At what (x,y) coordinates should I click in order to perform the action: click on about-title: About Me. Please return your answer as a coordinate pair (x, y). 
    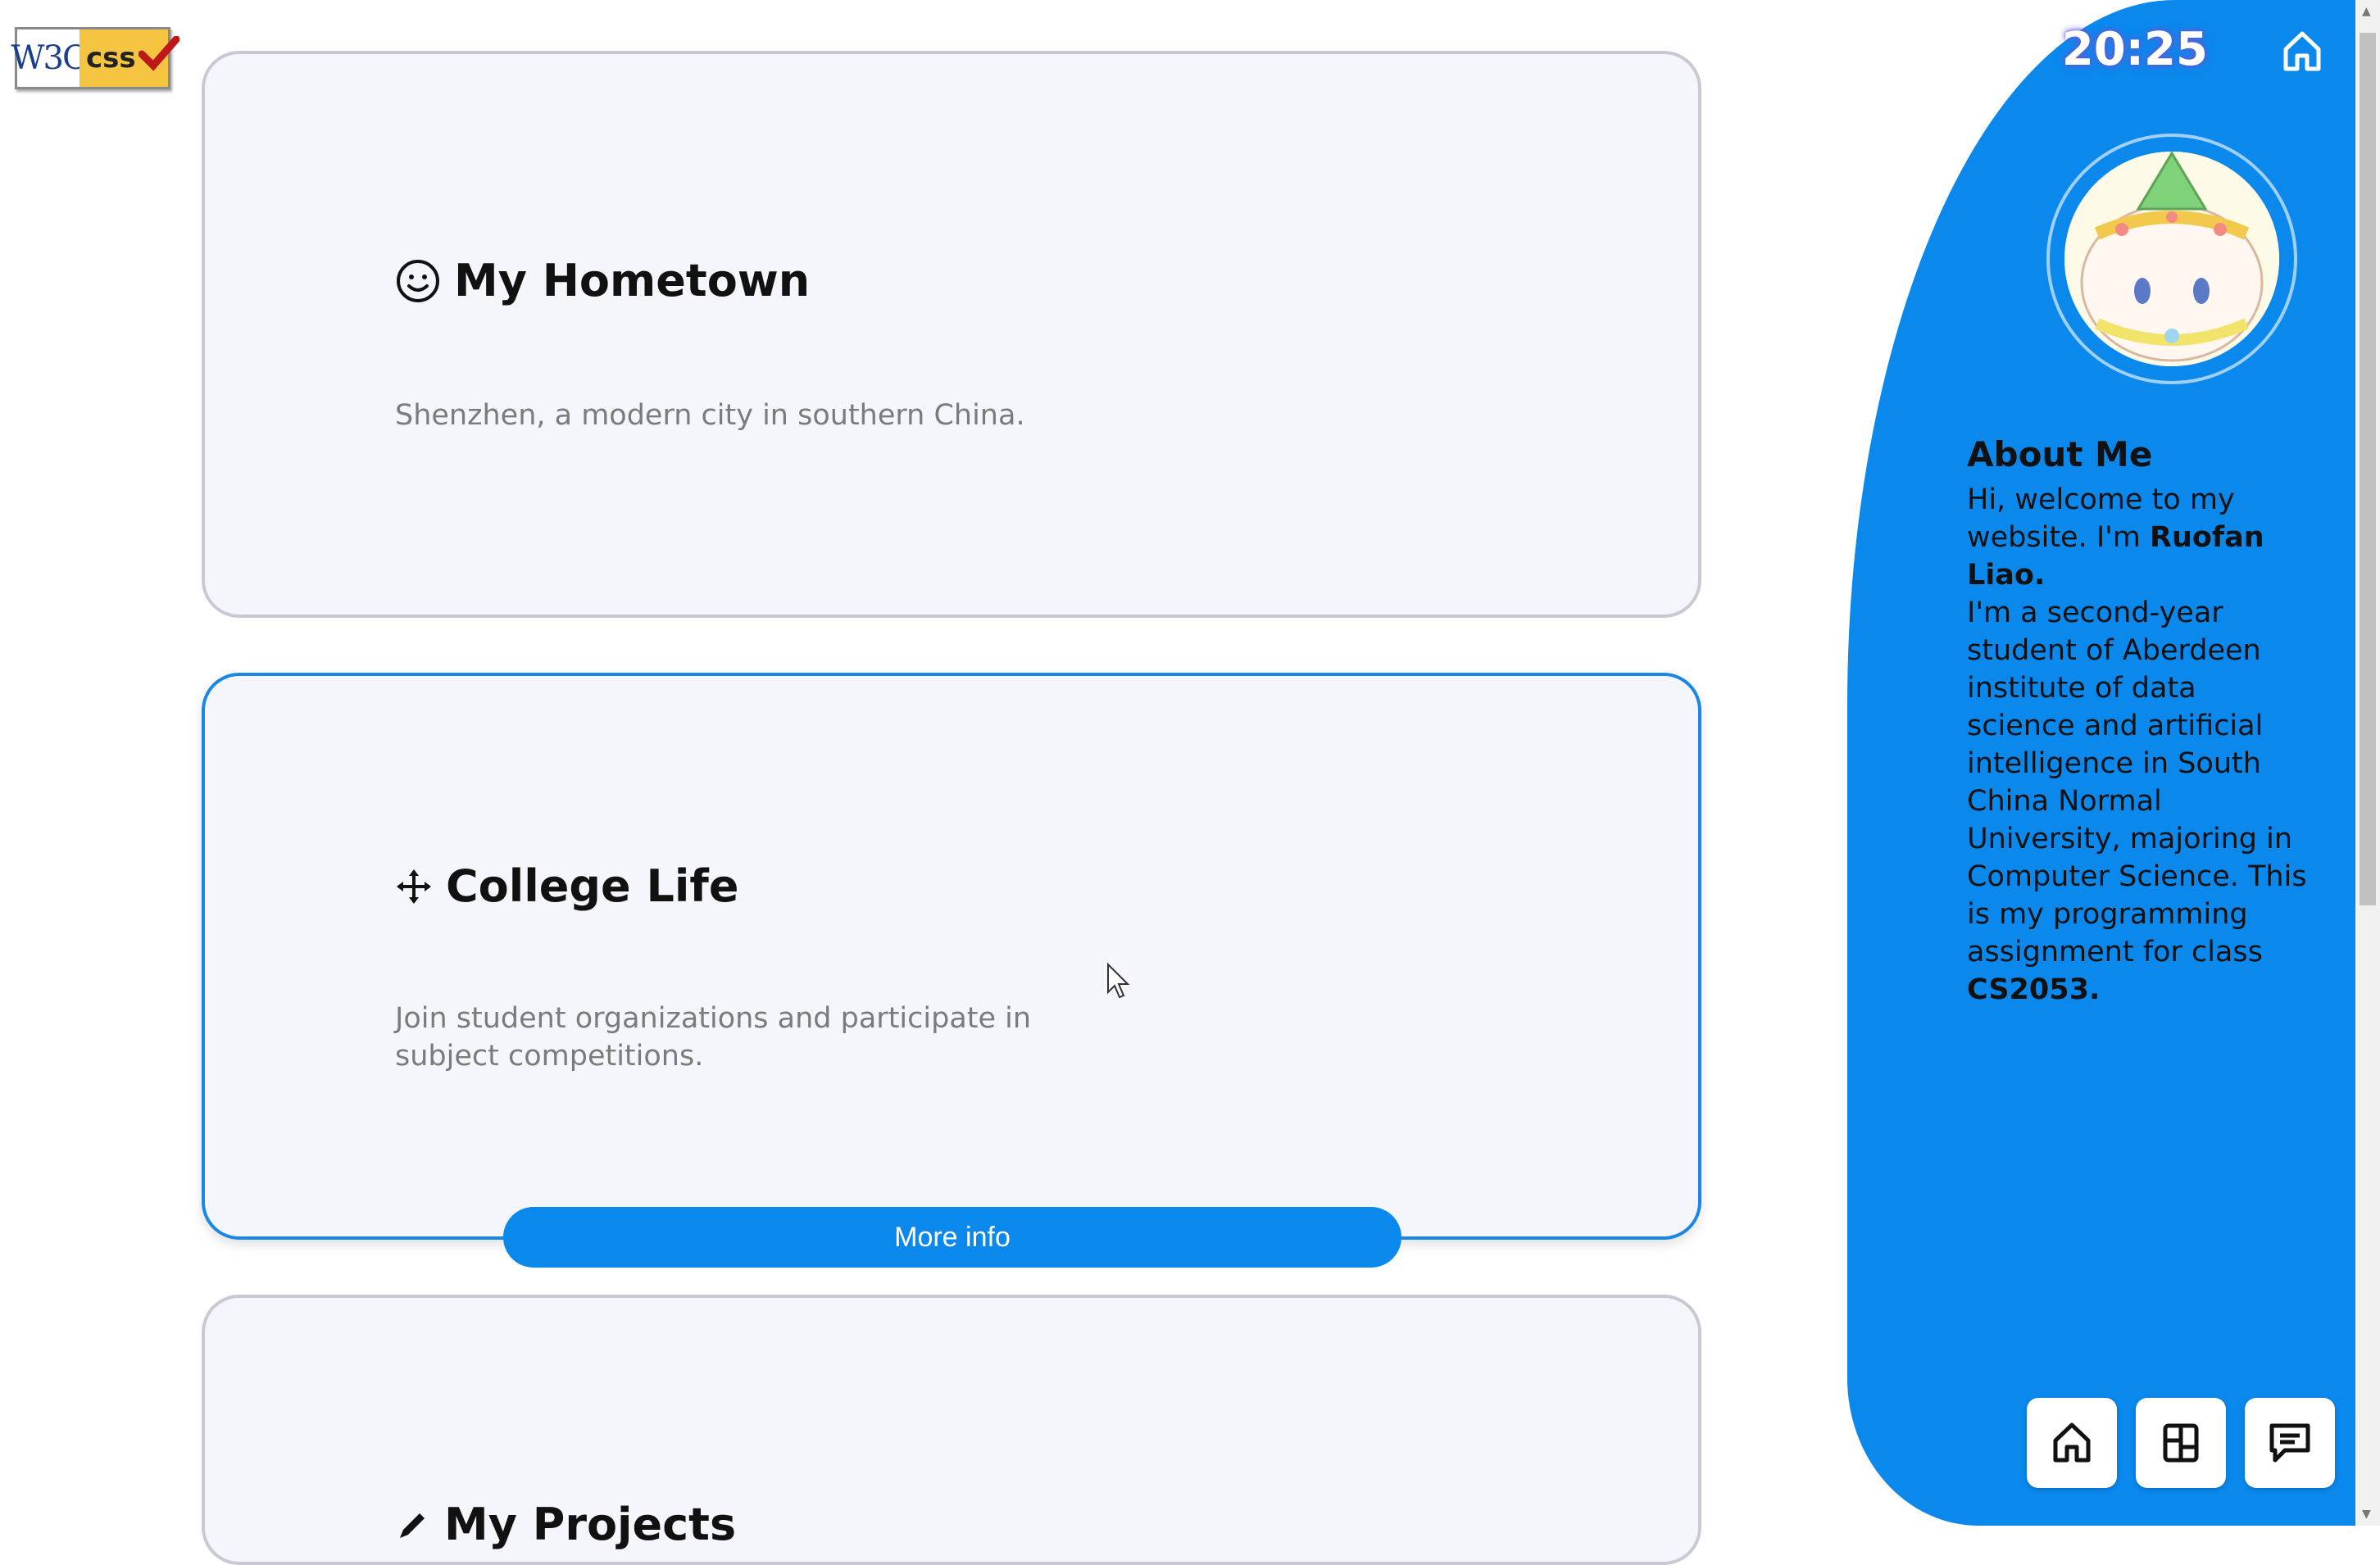
    Looking at the image, I should click on (2060, 454).